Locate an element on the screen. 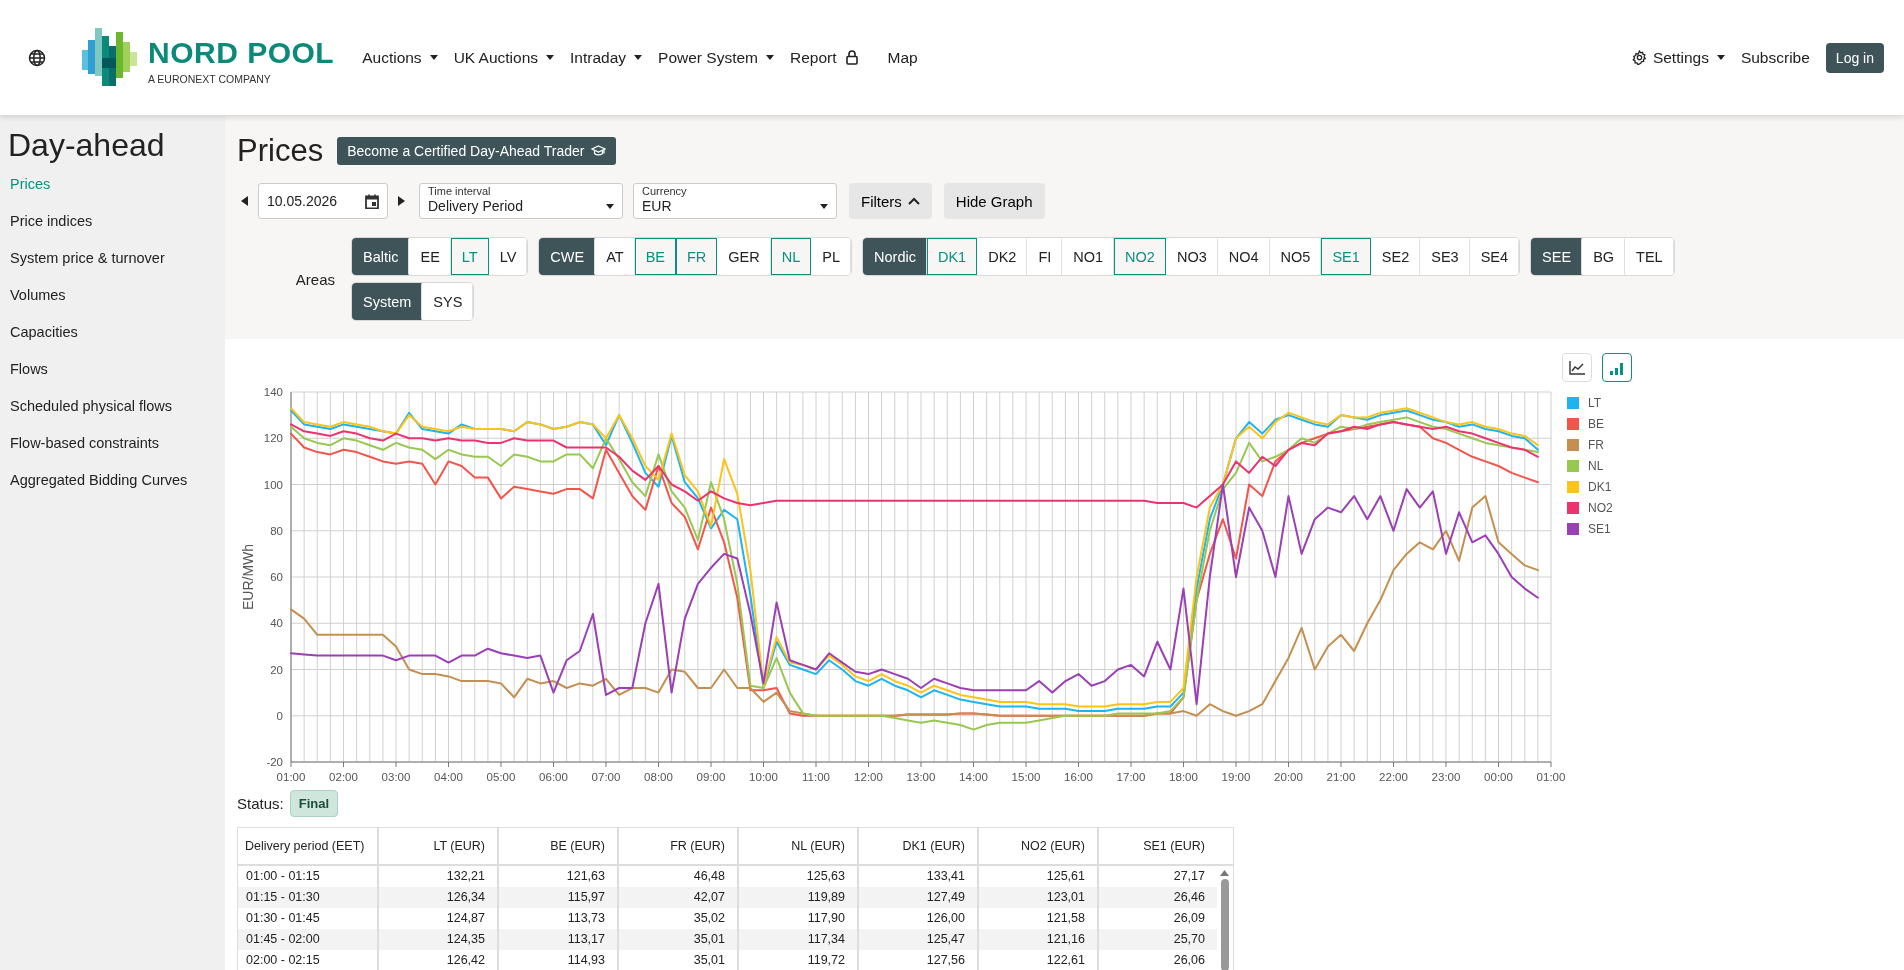 The height and width of the screenshot is (970, 1904). table-cell: 113,17 is located at coordinates (557, 939).